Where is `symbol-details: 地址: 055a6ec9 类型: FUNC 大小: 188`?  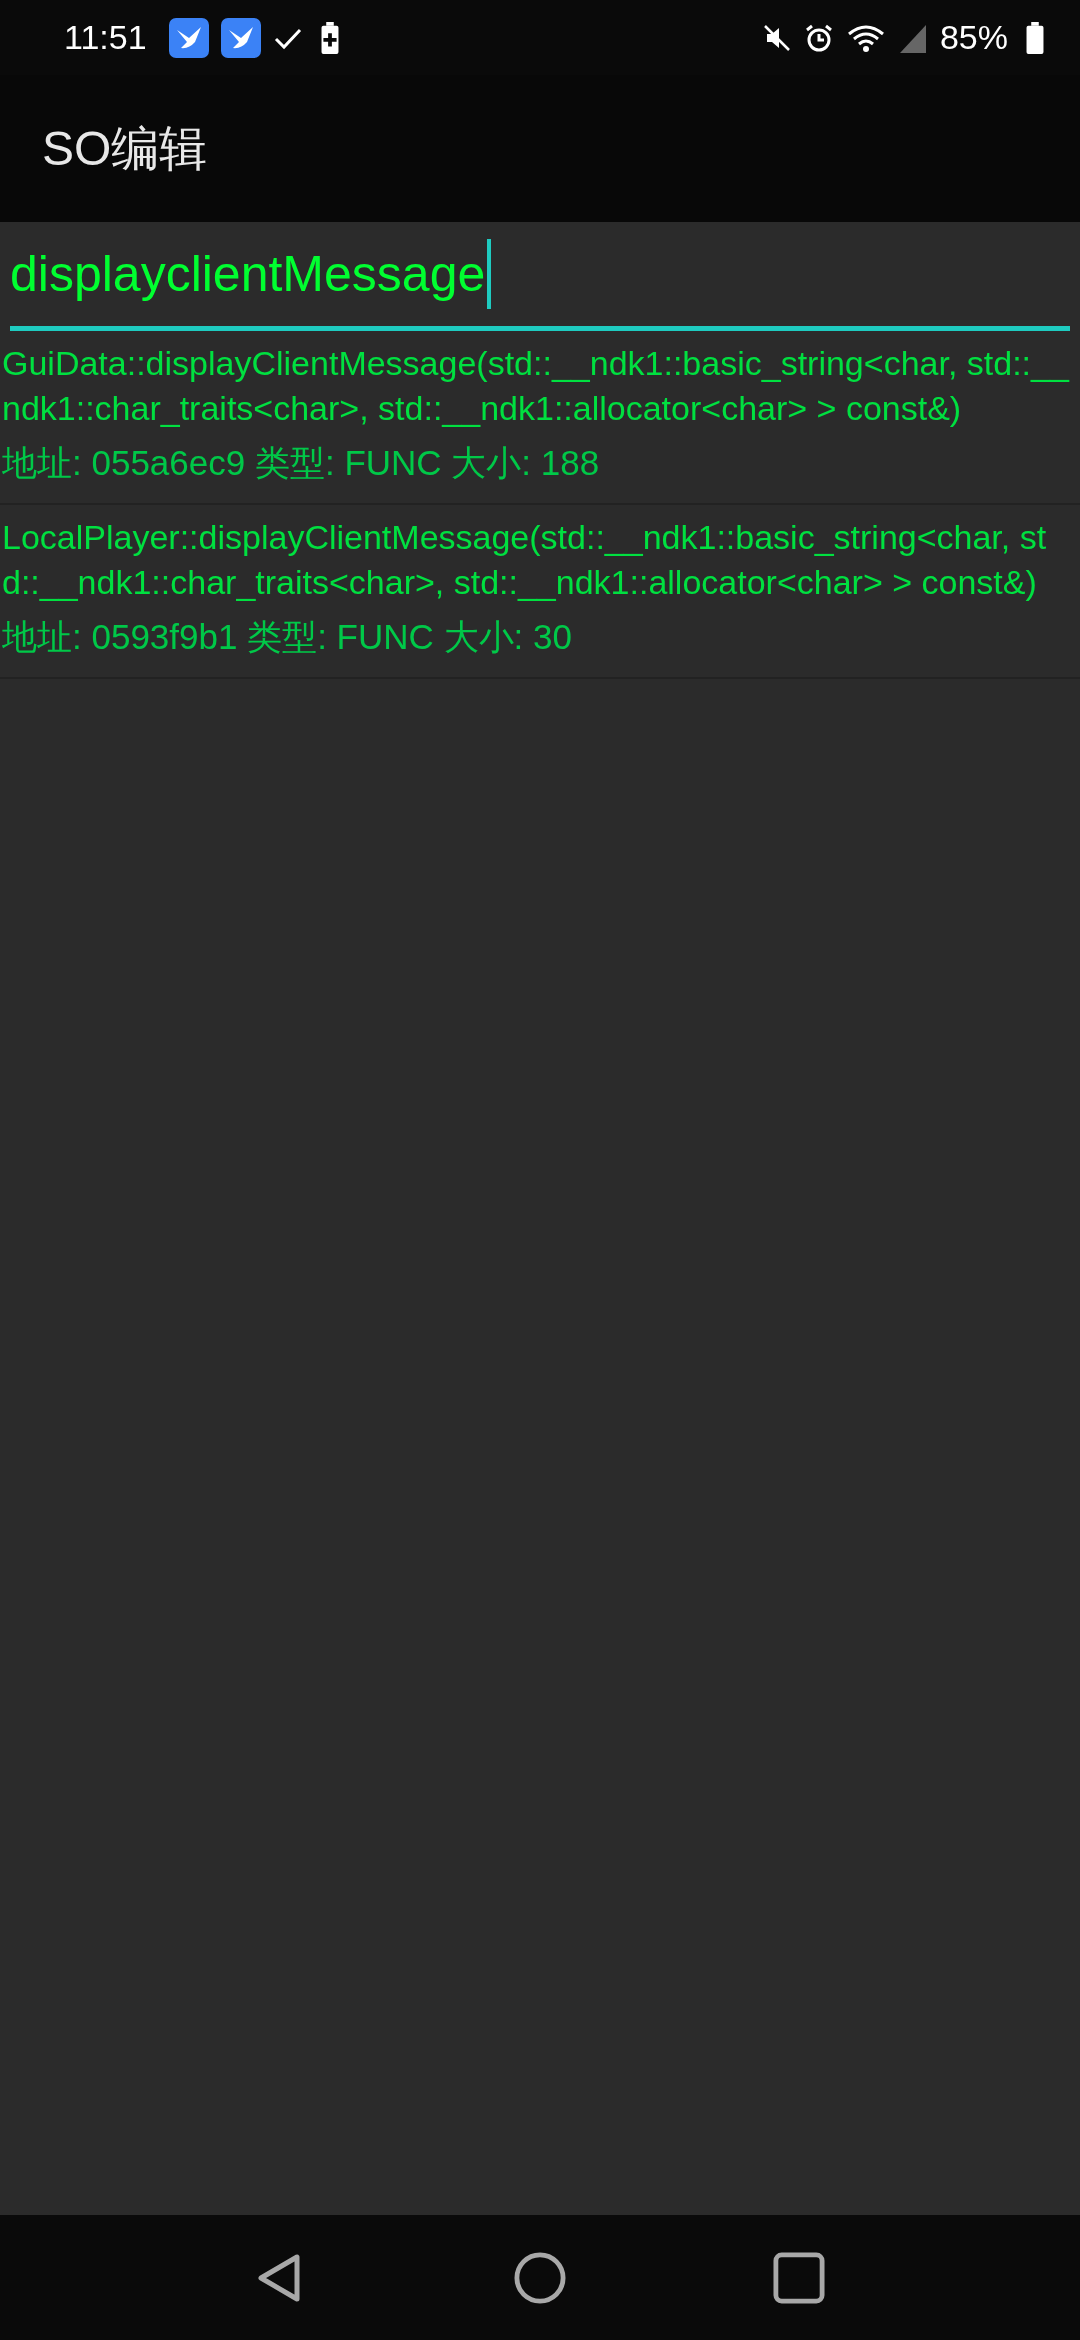
symbol-details: 地址: 055a6ec9 类型: FUNC 大小: 188 is located at coordinates (301, 463).